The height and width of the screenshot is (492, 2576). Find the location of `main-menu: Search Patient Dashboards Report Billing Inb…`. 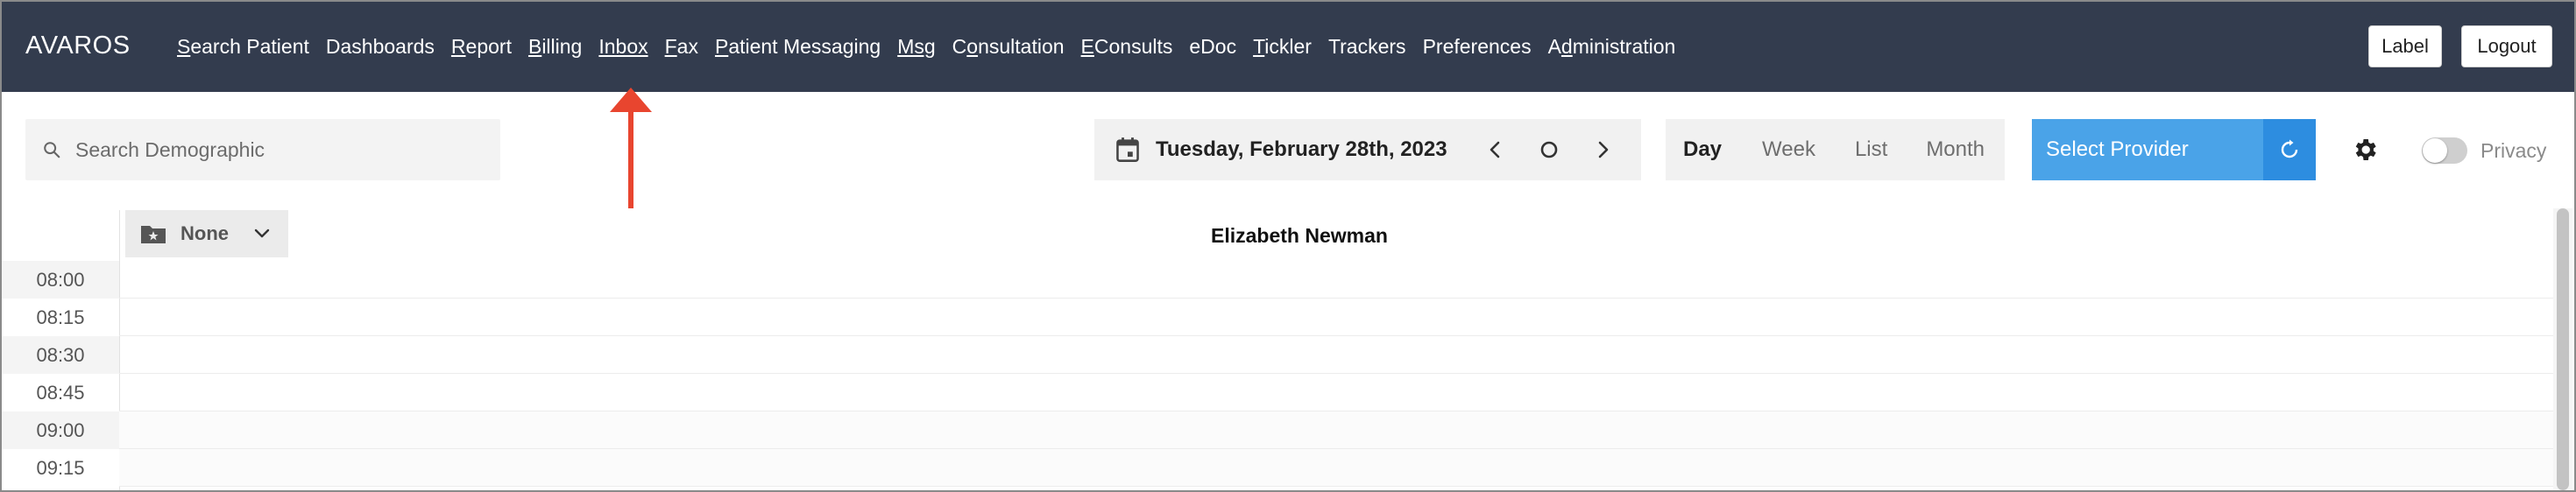

main-menu: Search Patient Dashboards Report Billing Inb… is located at coordinates (934, 47).